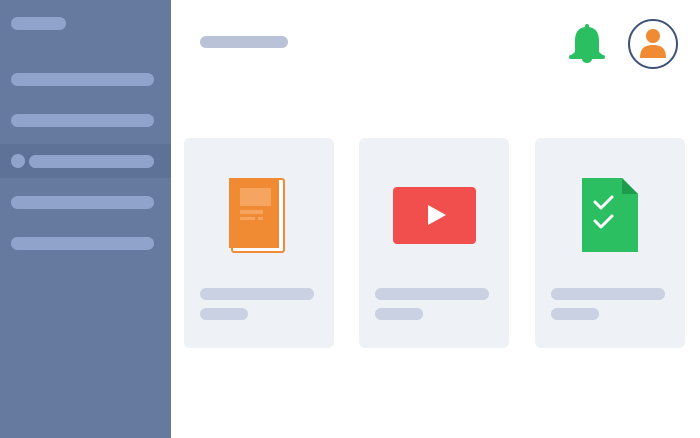  Describe the element at coordinates (244, 42) in the screenshot. I see `page-title-placeholder` at that location.